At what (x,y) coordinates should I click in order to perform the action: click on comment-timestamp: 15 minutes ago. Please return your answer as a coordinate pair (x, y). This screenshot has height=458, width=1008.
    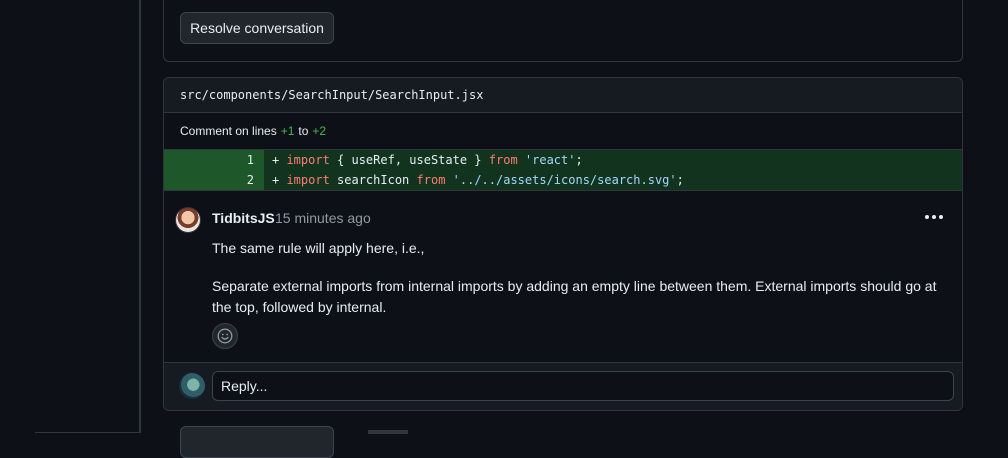
    Looking at the image, I should click on (323, 218).